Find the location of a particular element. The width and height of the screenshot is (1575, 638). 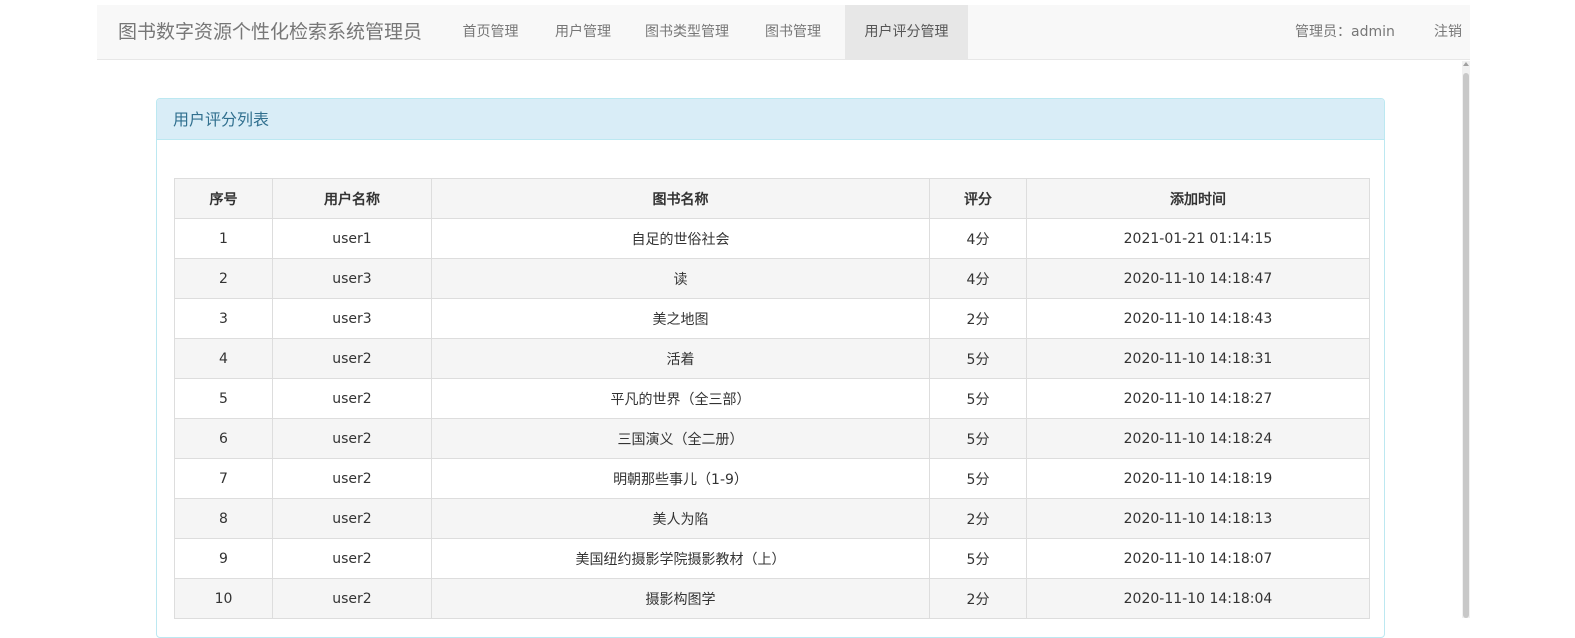

cell-book-name: 读 is located at coordinates (680, 278).